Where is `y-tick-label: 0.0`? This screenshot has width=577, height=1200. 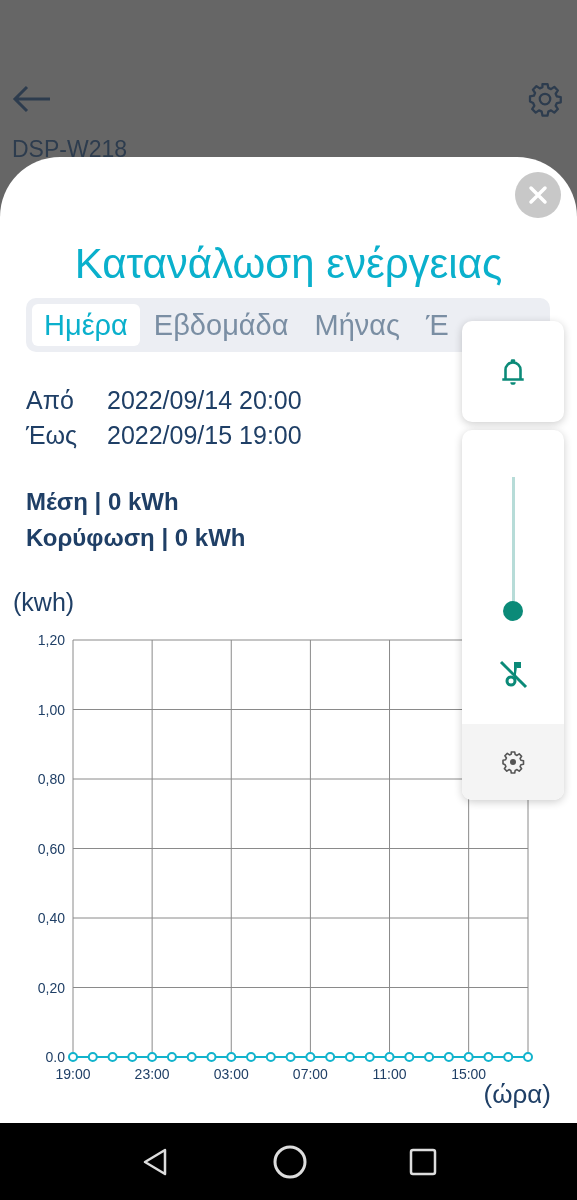 y-tick-label: 0.0 is located at coordinates (55, 1057).